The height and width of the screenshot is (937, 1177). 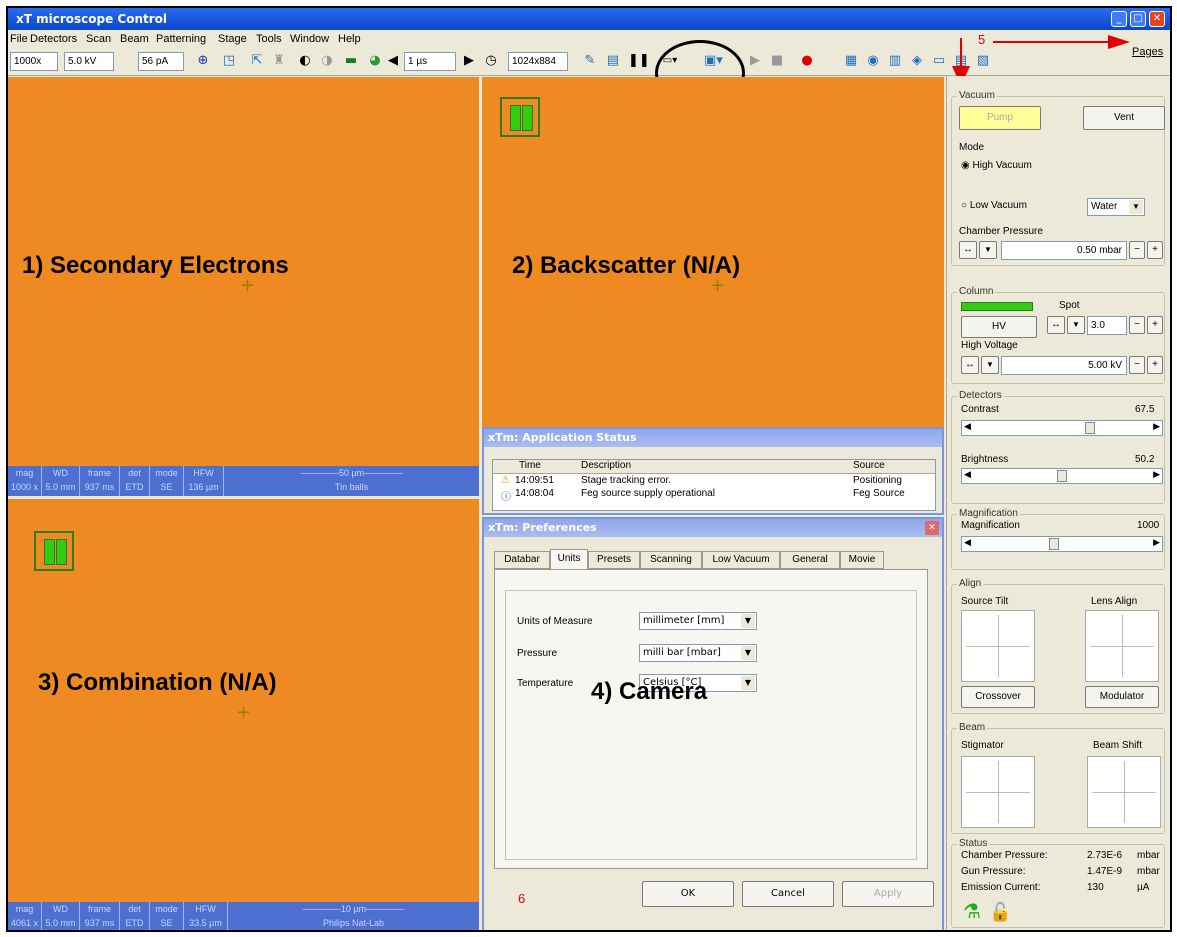 I want to click on pattern-stop-icon: ■, so click(x=777, y=61).